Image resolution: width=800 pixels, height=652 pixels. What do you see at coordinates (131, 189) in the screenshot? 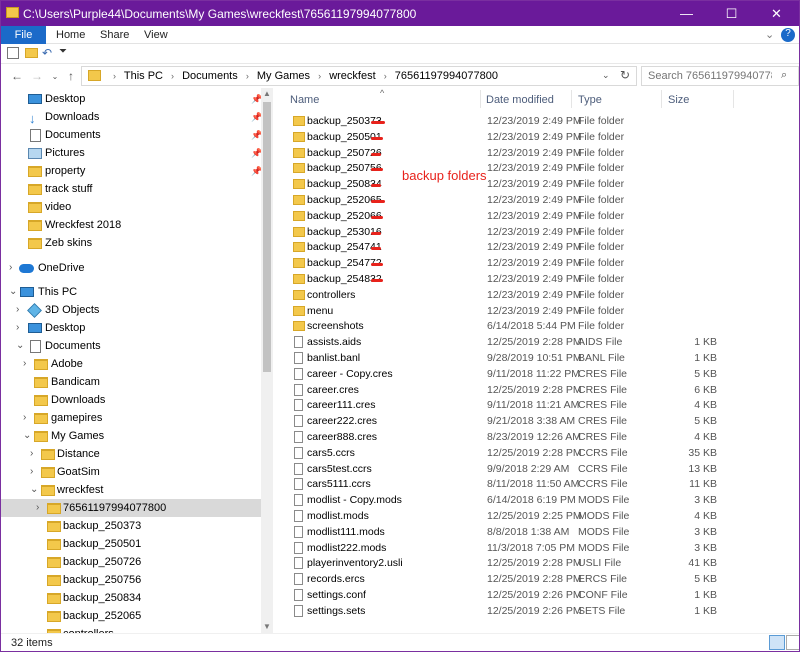
I see `nav-item-track-stuff: track stuff` at bounding box center [131, 189].